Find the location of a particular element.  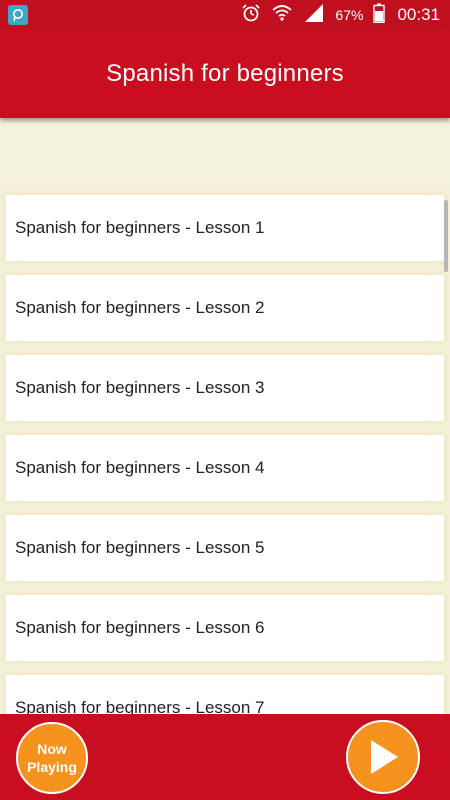

page-title: Spanish for beginners is located at coordinates (225, 73).